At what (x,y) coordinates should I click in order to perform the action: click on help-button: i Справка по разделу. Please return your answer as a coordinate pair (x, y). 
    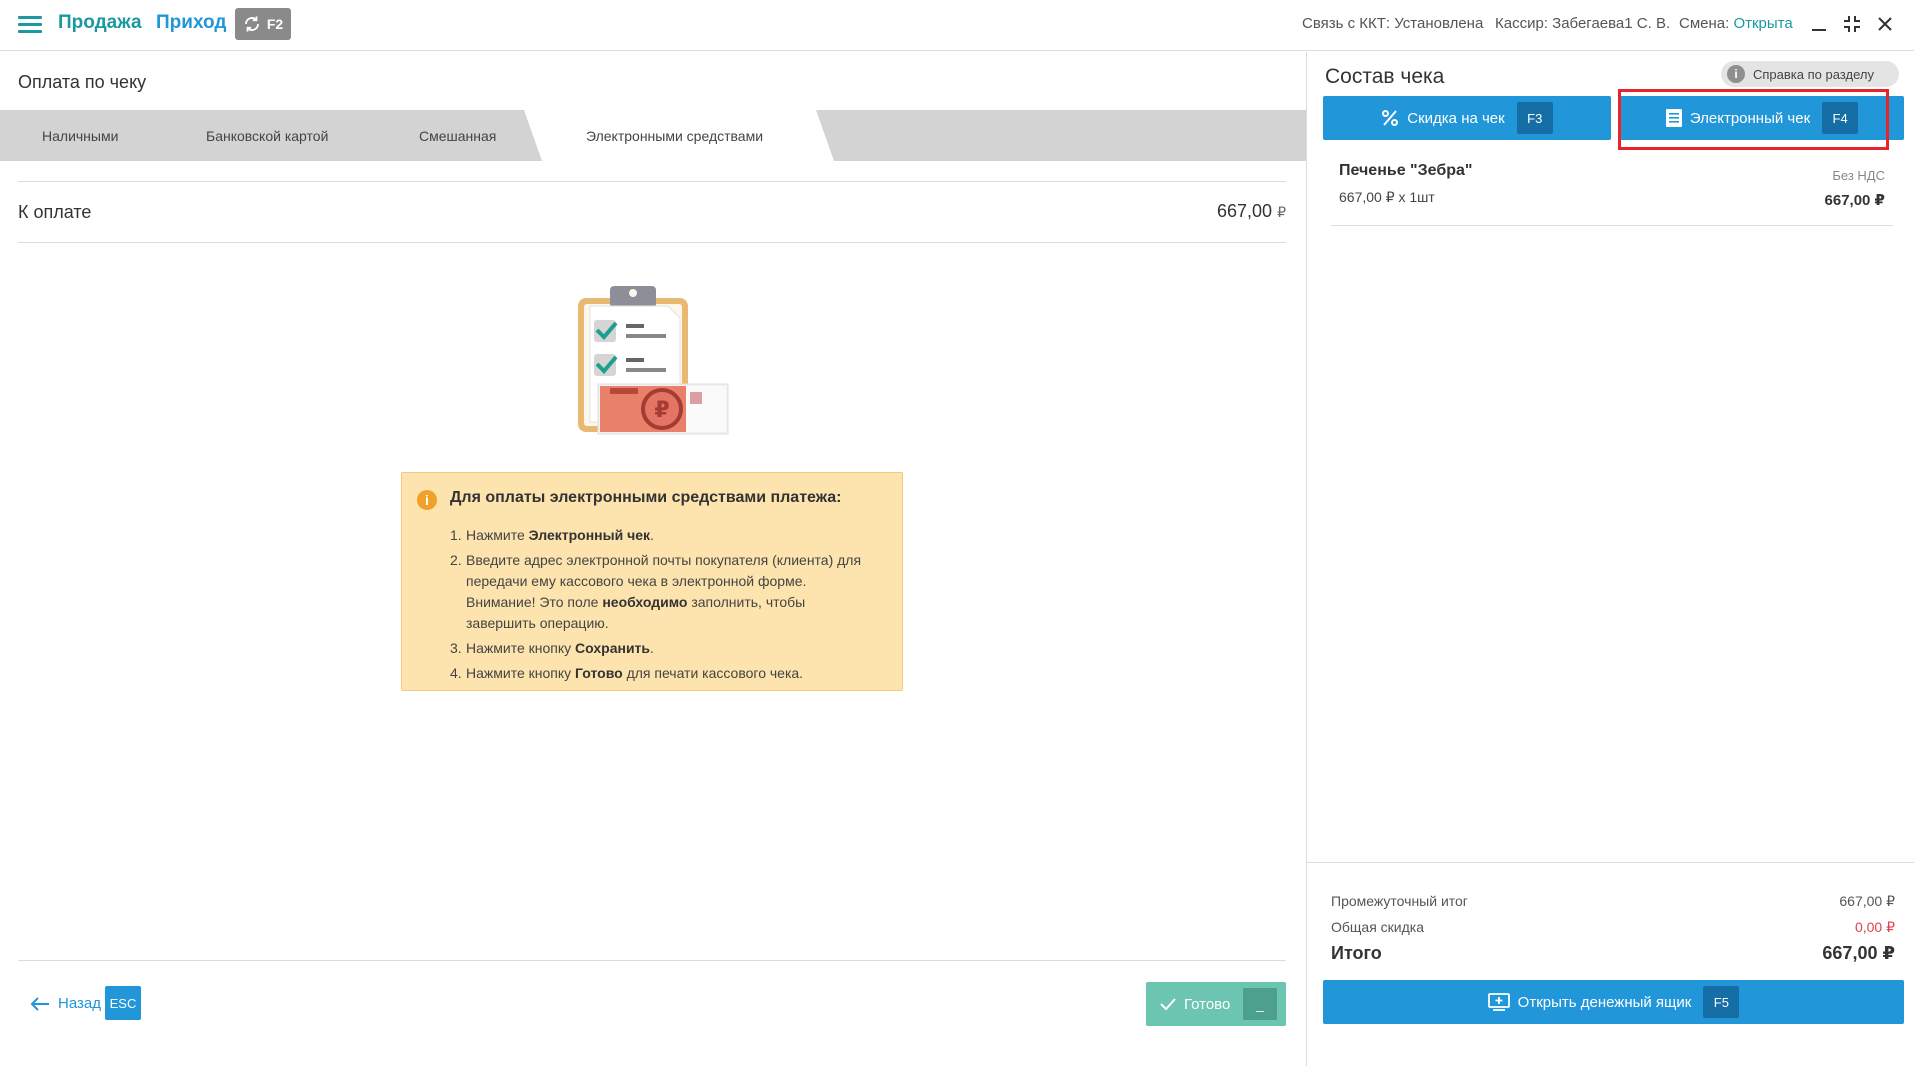
    Looking at the image, I should click on (1810, 74).